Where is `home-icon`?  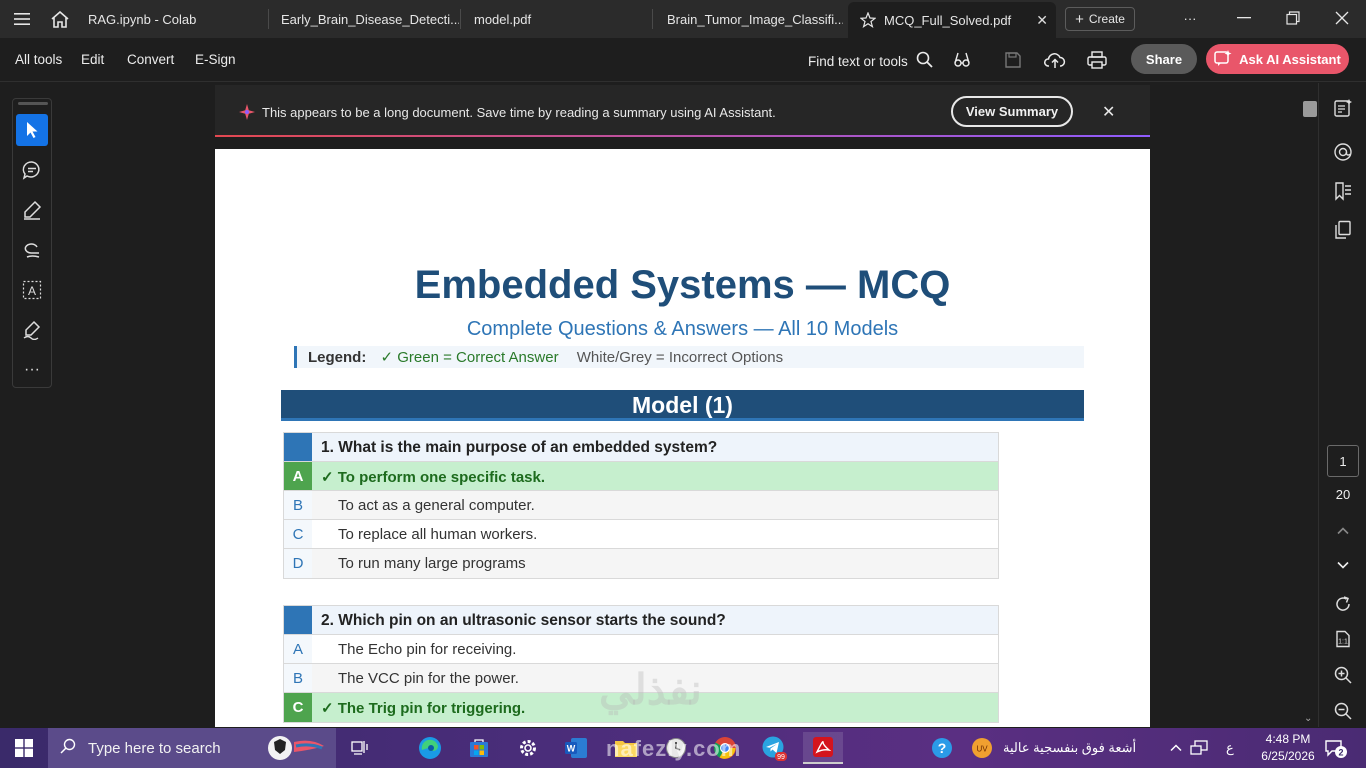
home-icon is located at coordinates (60, 19).